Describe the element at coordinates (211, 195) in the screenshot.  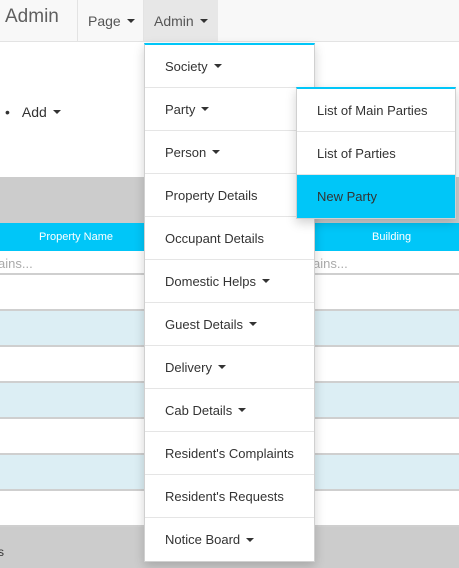
I see `menu-item-label: Property Details` at that location.